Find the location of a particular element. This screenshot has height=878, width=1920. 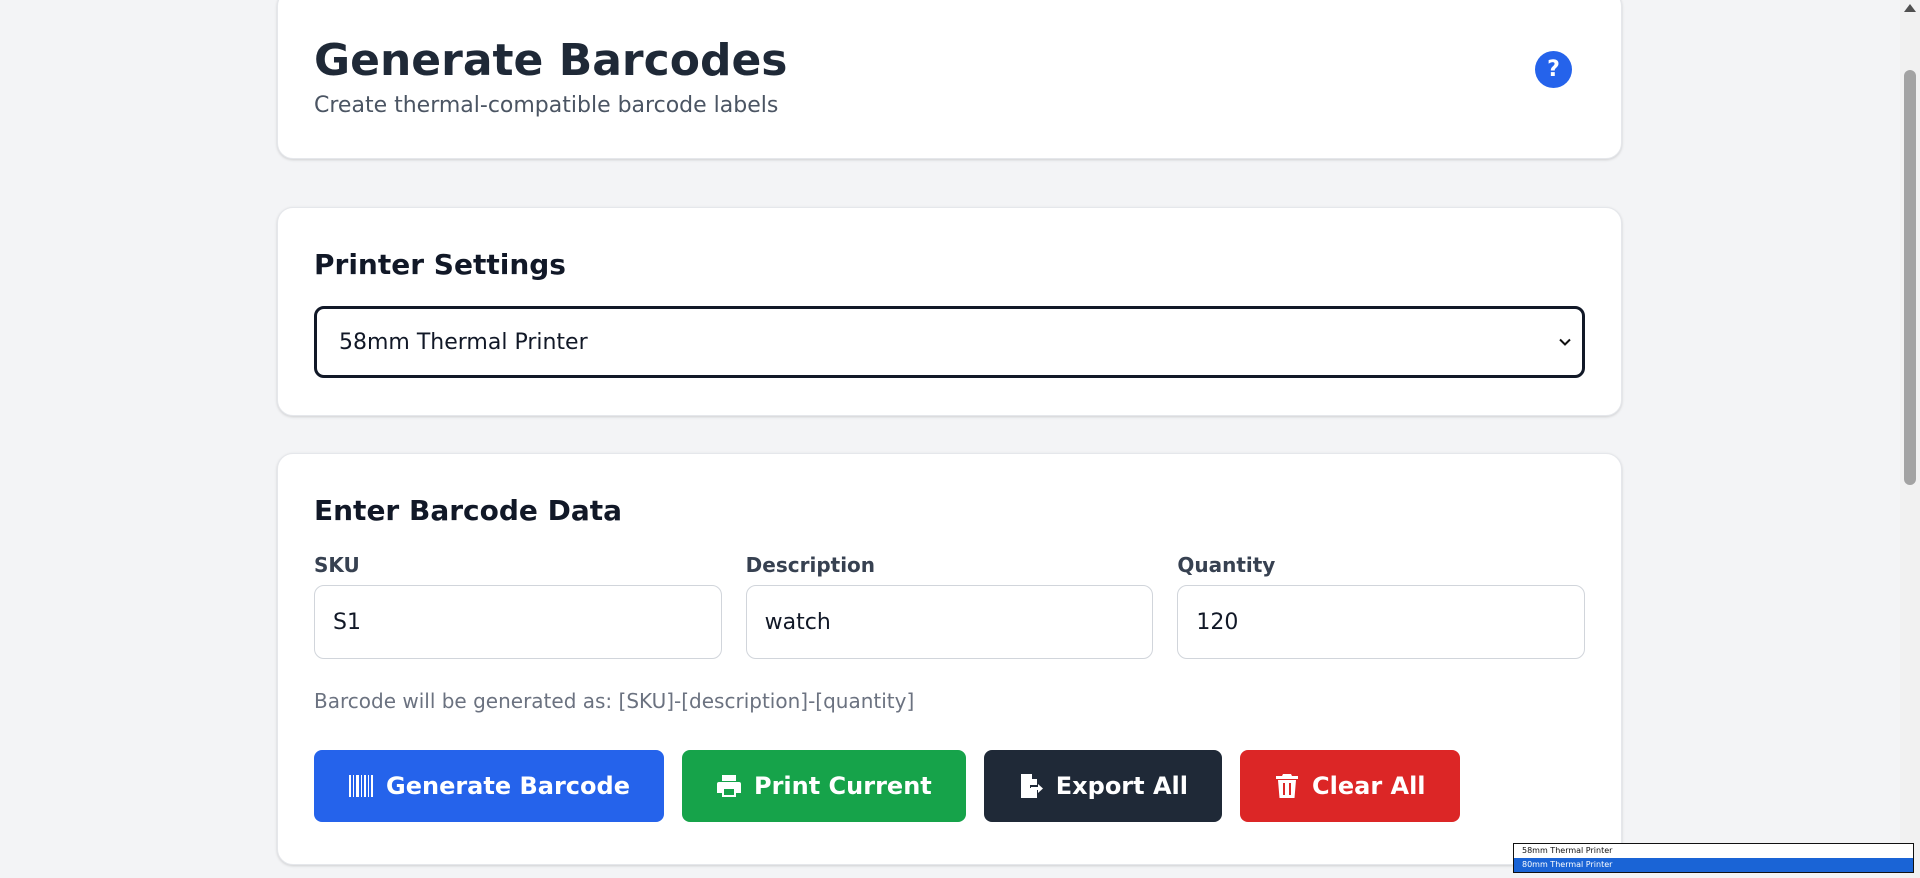

chevron-down-icon is located at coordinates (1565, 342).